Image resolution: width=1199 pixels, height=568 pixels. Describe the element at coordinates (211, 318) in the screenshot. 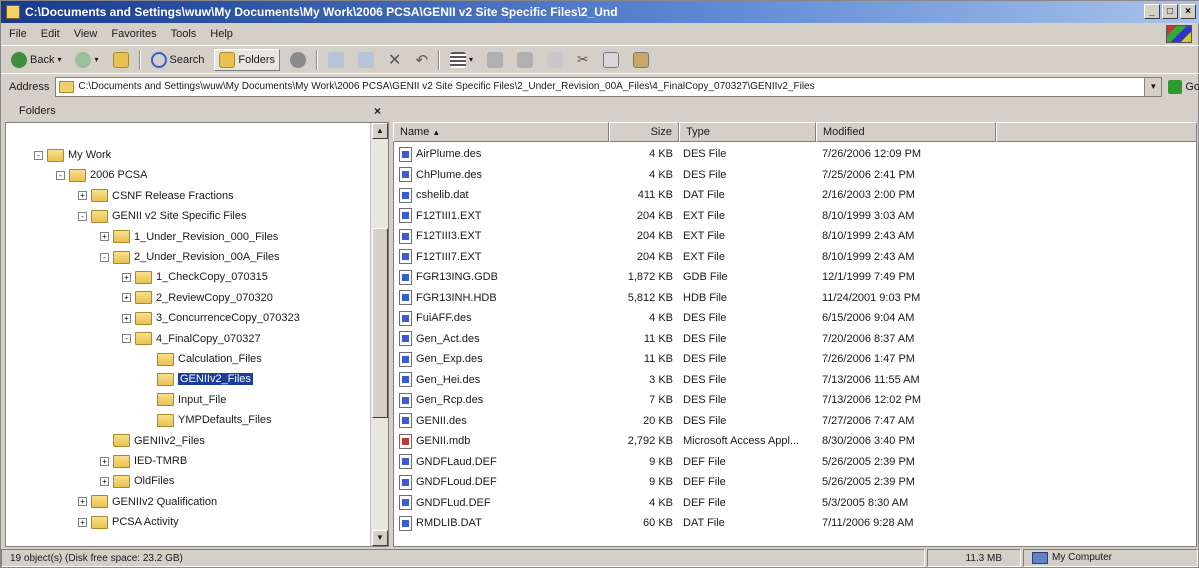

I see `tree-item: +3_ConcurrenceCopy_070323` at that location.